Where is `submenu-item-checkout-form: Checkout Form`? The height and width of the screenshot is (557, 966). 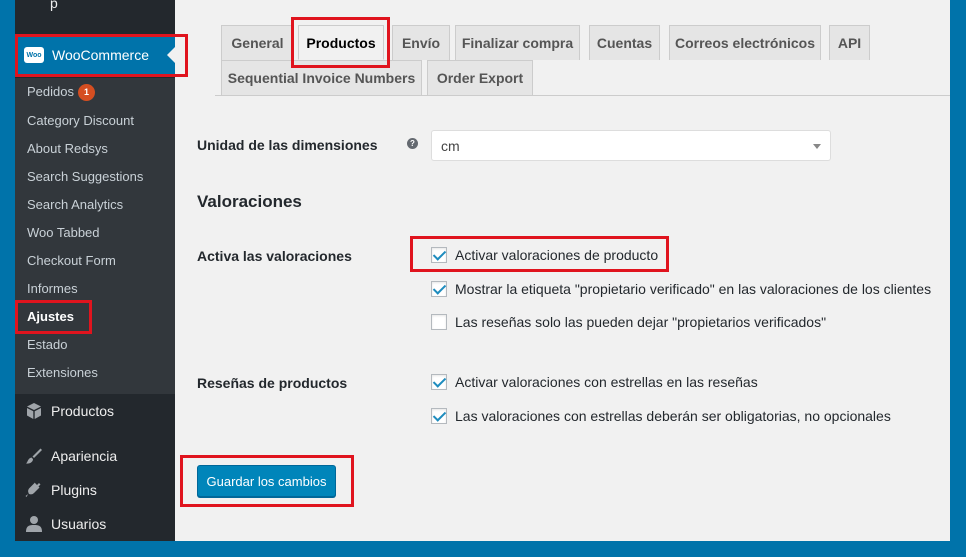 submenu-item-checkout-form: Checkout Form is located at coordinates (71, 260).